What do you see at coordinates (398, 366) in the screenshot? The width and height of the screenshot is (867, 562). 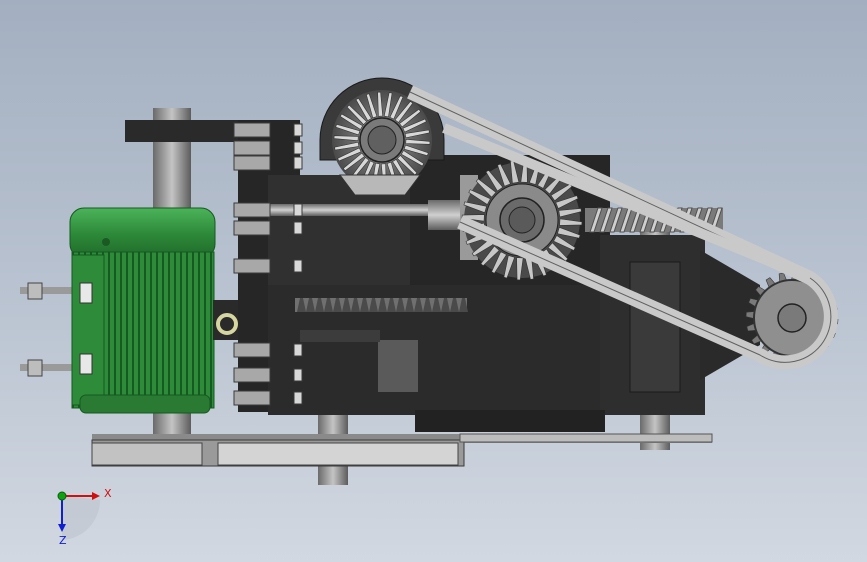 I see `lower-window` at bounding box center [398, 366].